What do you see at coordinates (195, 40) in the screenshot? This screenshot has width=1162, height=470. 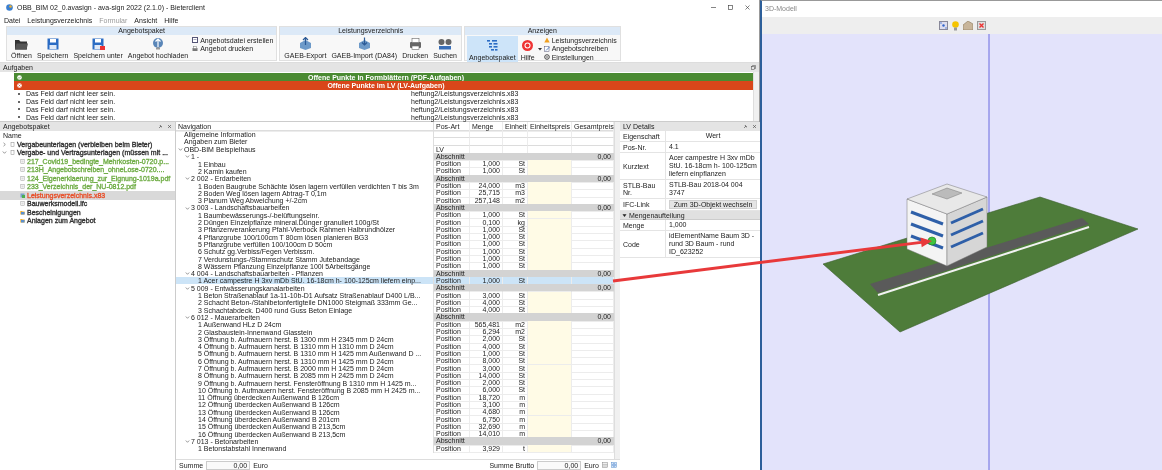 I see `document-icon` at bounding box center [195, 40].